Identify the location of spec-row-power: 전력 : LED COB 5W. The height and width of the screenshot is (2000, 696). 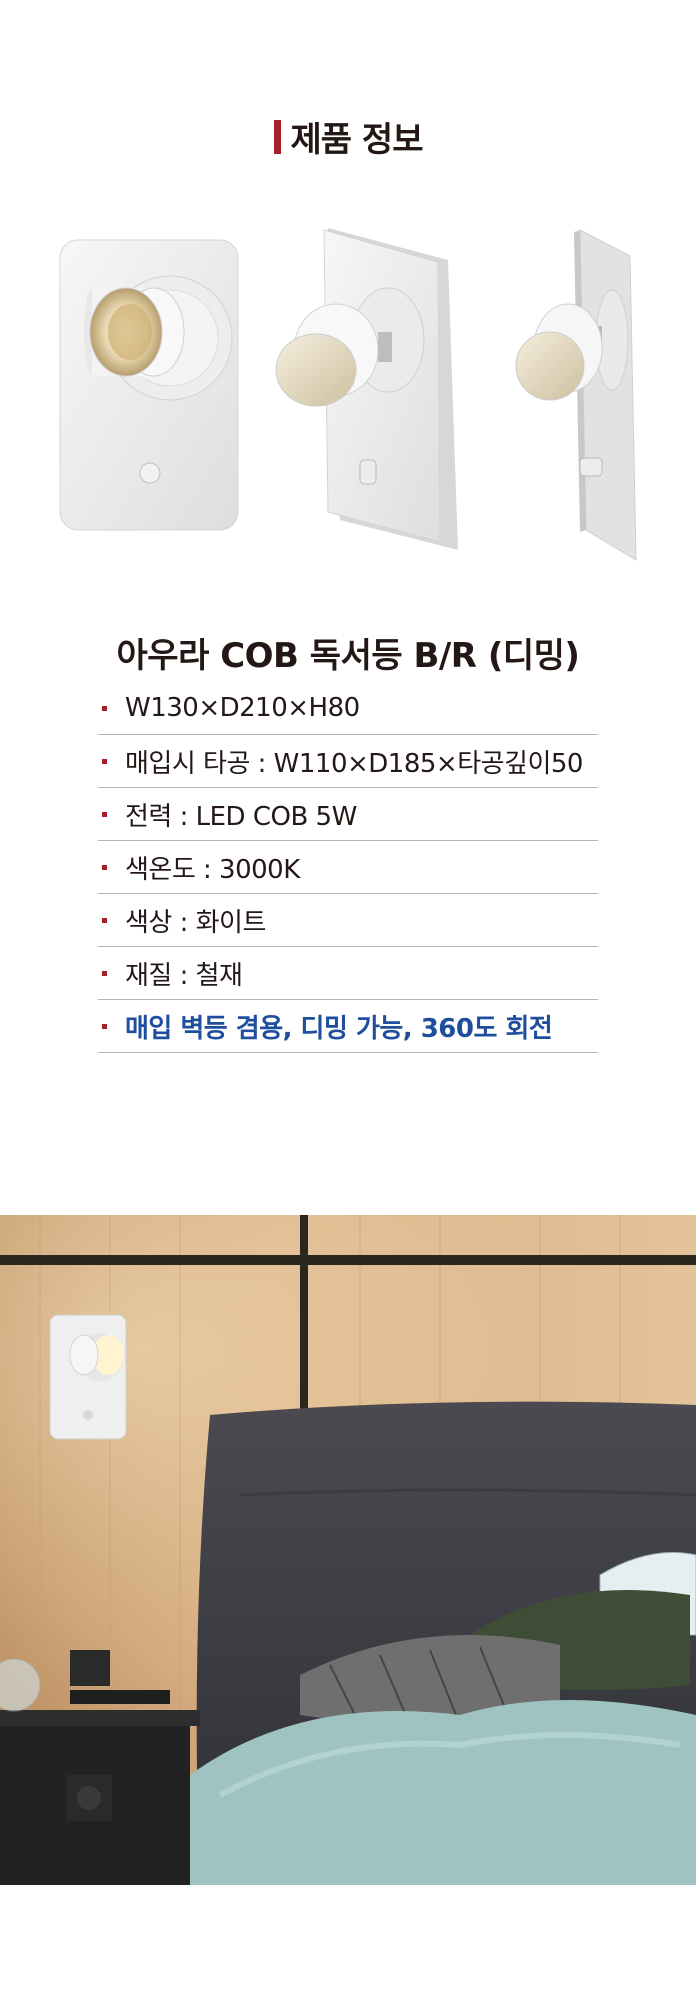
(348, 814).